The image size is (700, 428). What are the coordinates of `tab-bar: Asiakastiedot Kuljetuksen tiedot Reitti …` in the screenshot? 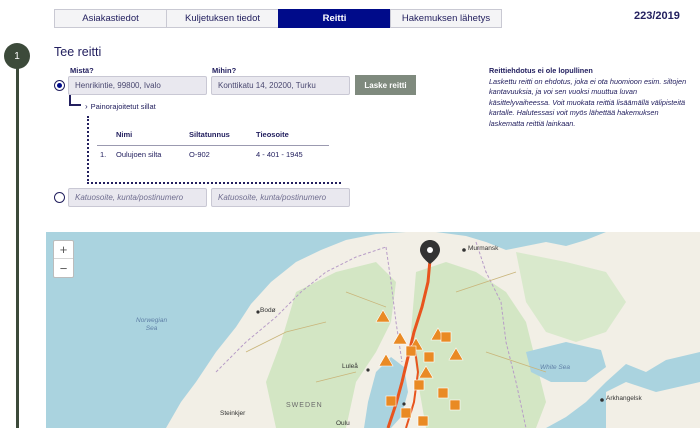 It's located at (278, 18).